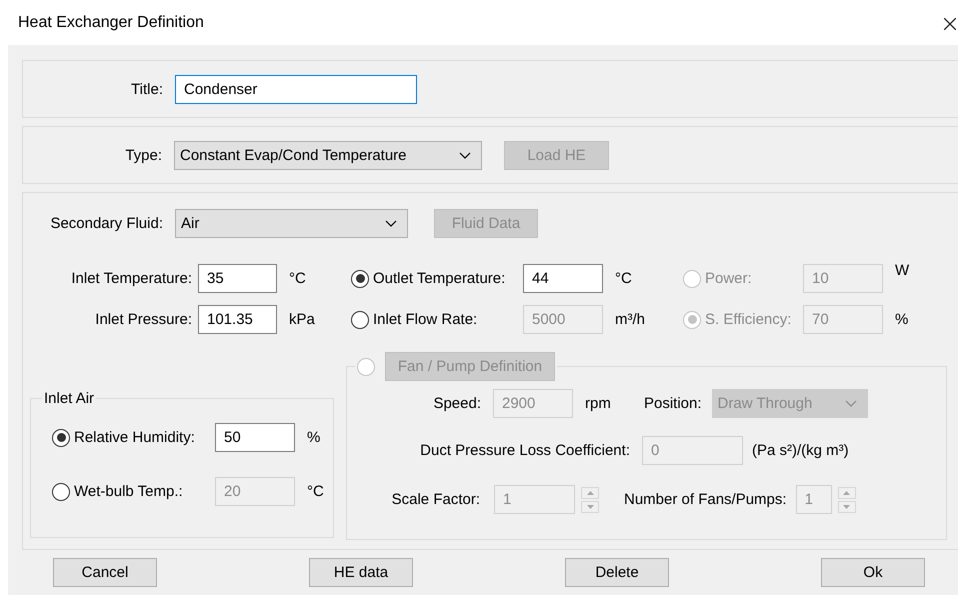 Image resolution: width=958 pixels, height=595 pixels. I want to click on option-label: Inlet Flow Rate:, so click(425, 319).